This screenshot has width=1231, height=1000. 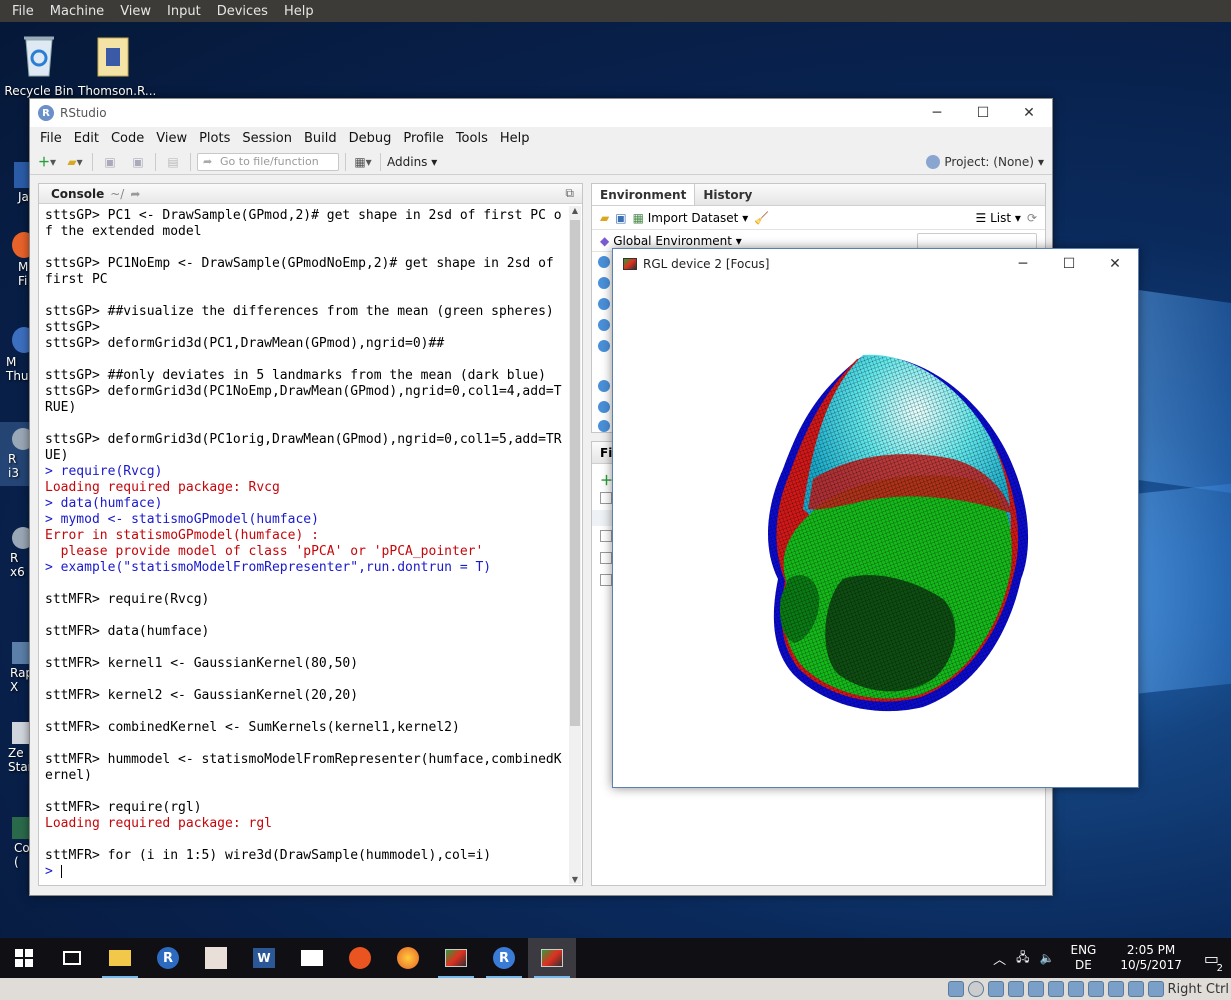 I want to click on load-workspace-icon: ▰, so click(x=604, y=218).